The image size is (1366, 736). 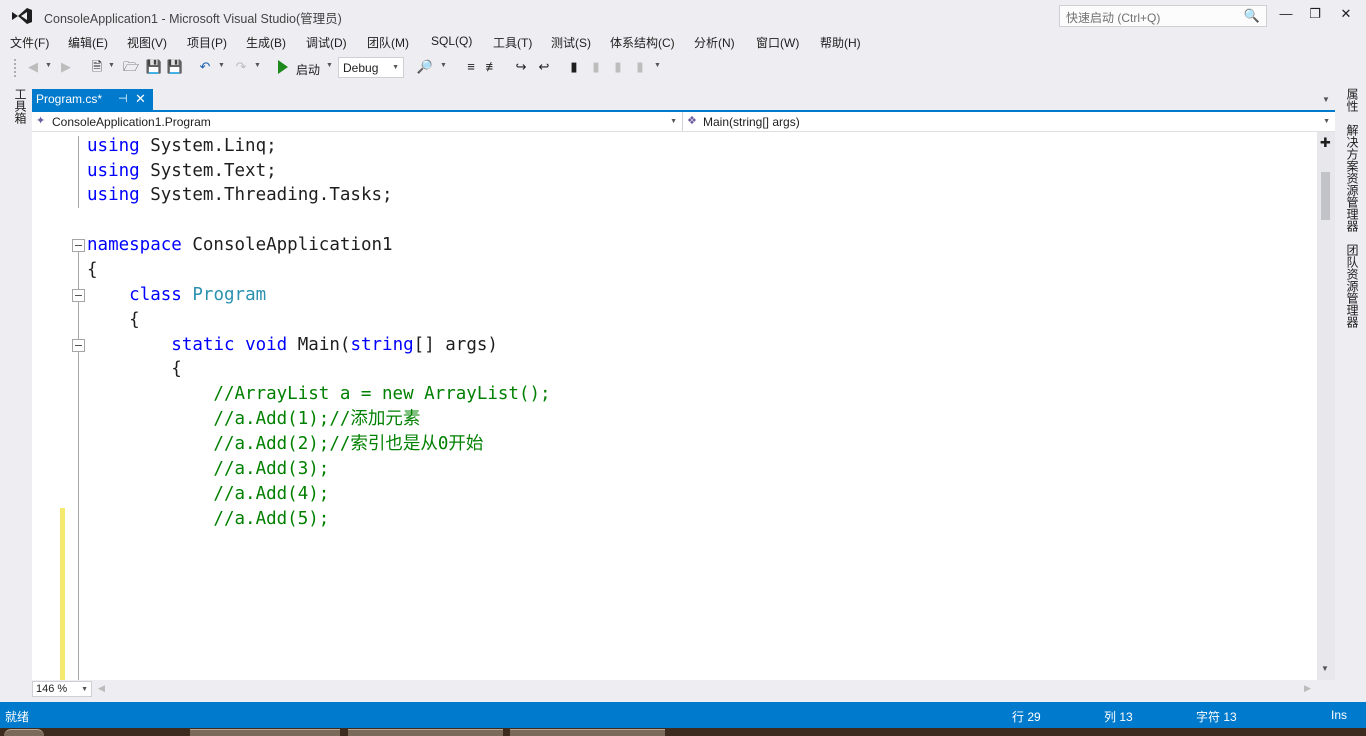 I want to click on collapse-namespace-button, so click(x=78, y=245).